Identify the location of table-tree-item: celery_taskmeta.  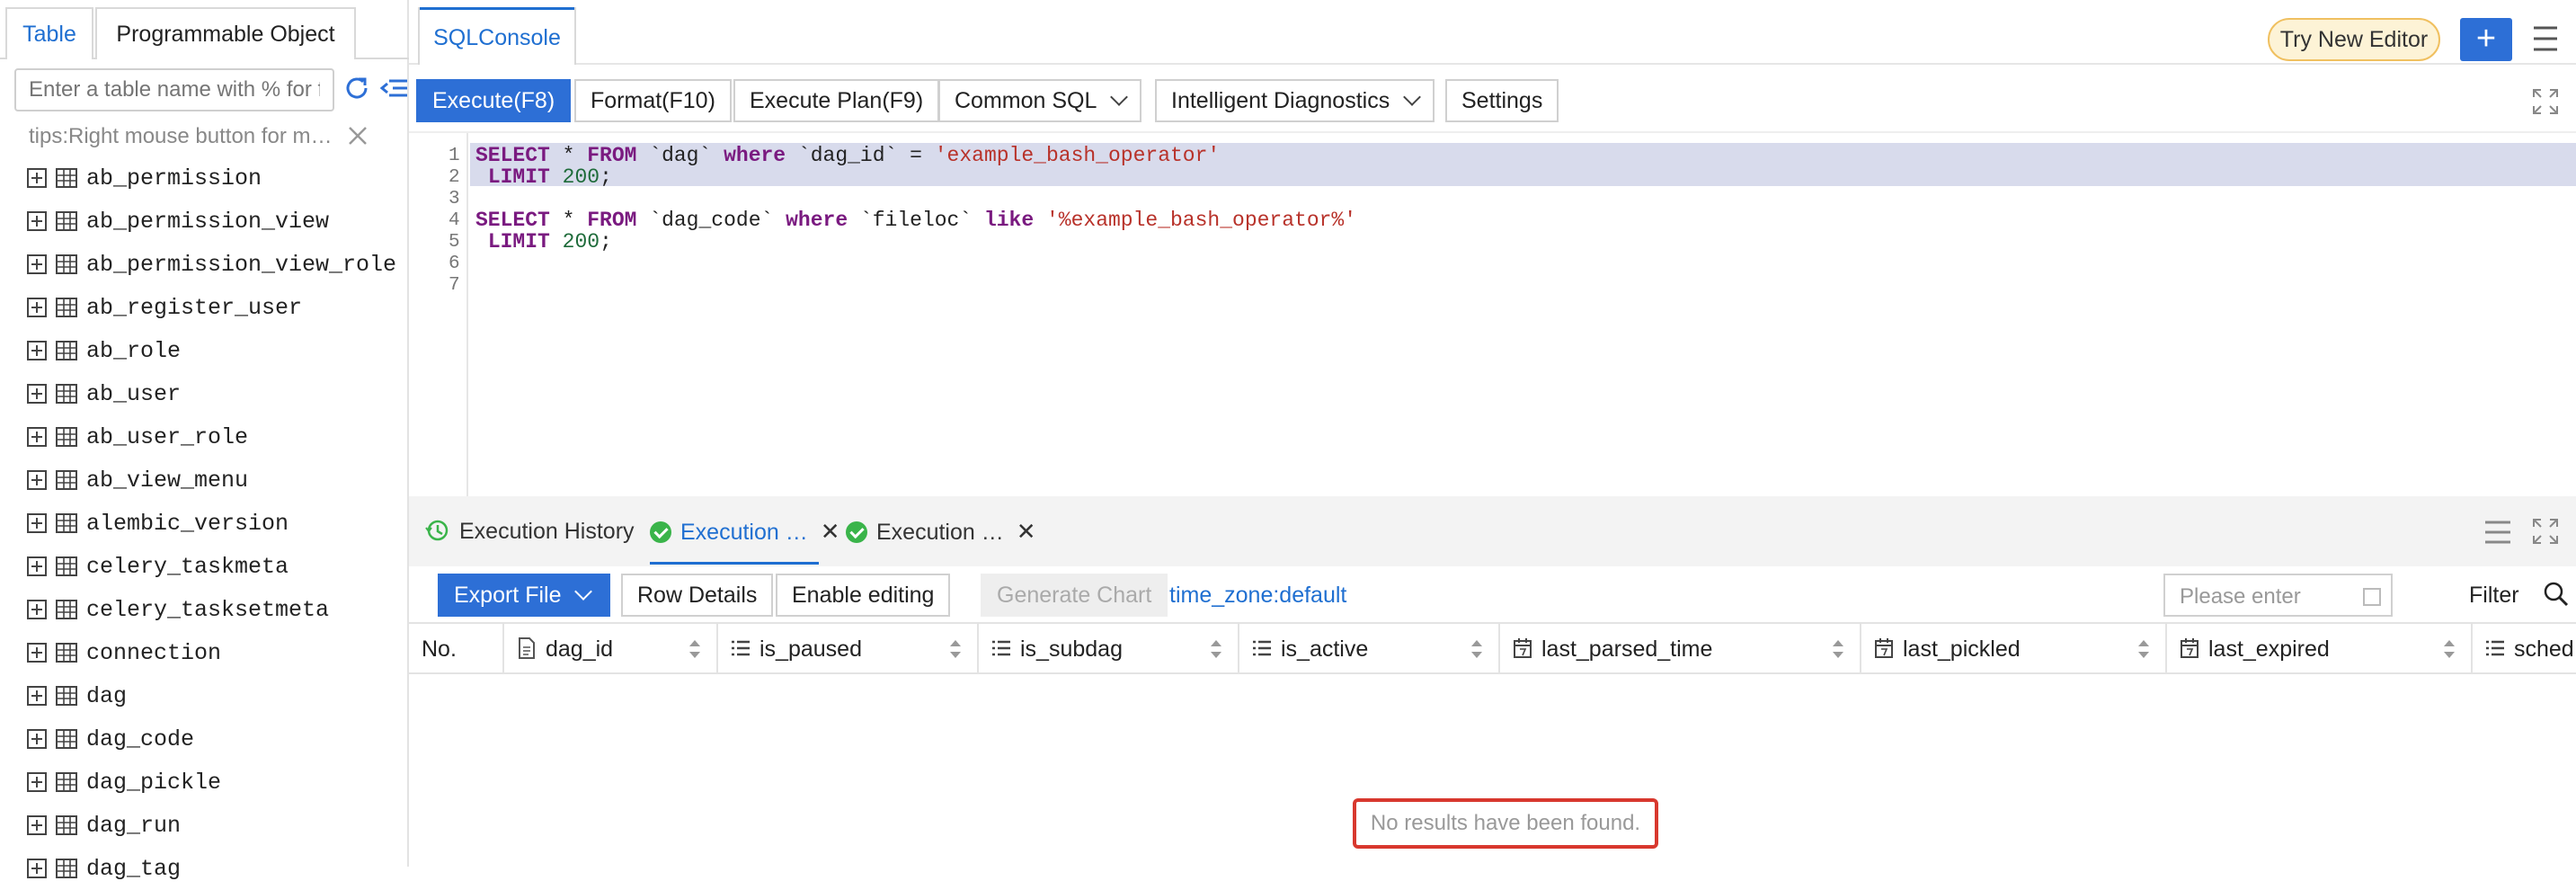
(215, 567).